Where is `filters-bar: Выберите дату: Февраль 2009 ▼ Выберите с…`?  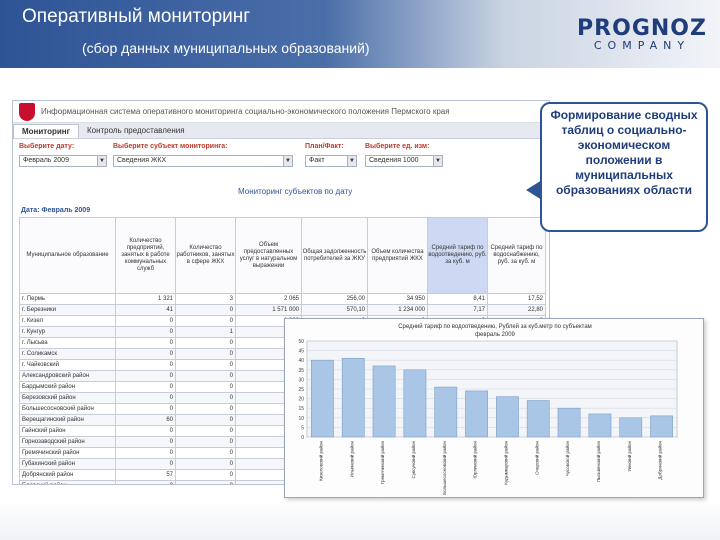 filters-bar: Выберите дату: Февраль 2009 ▼ Выберите с… is located at coordinates (281, 159).